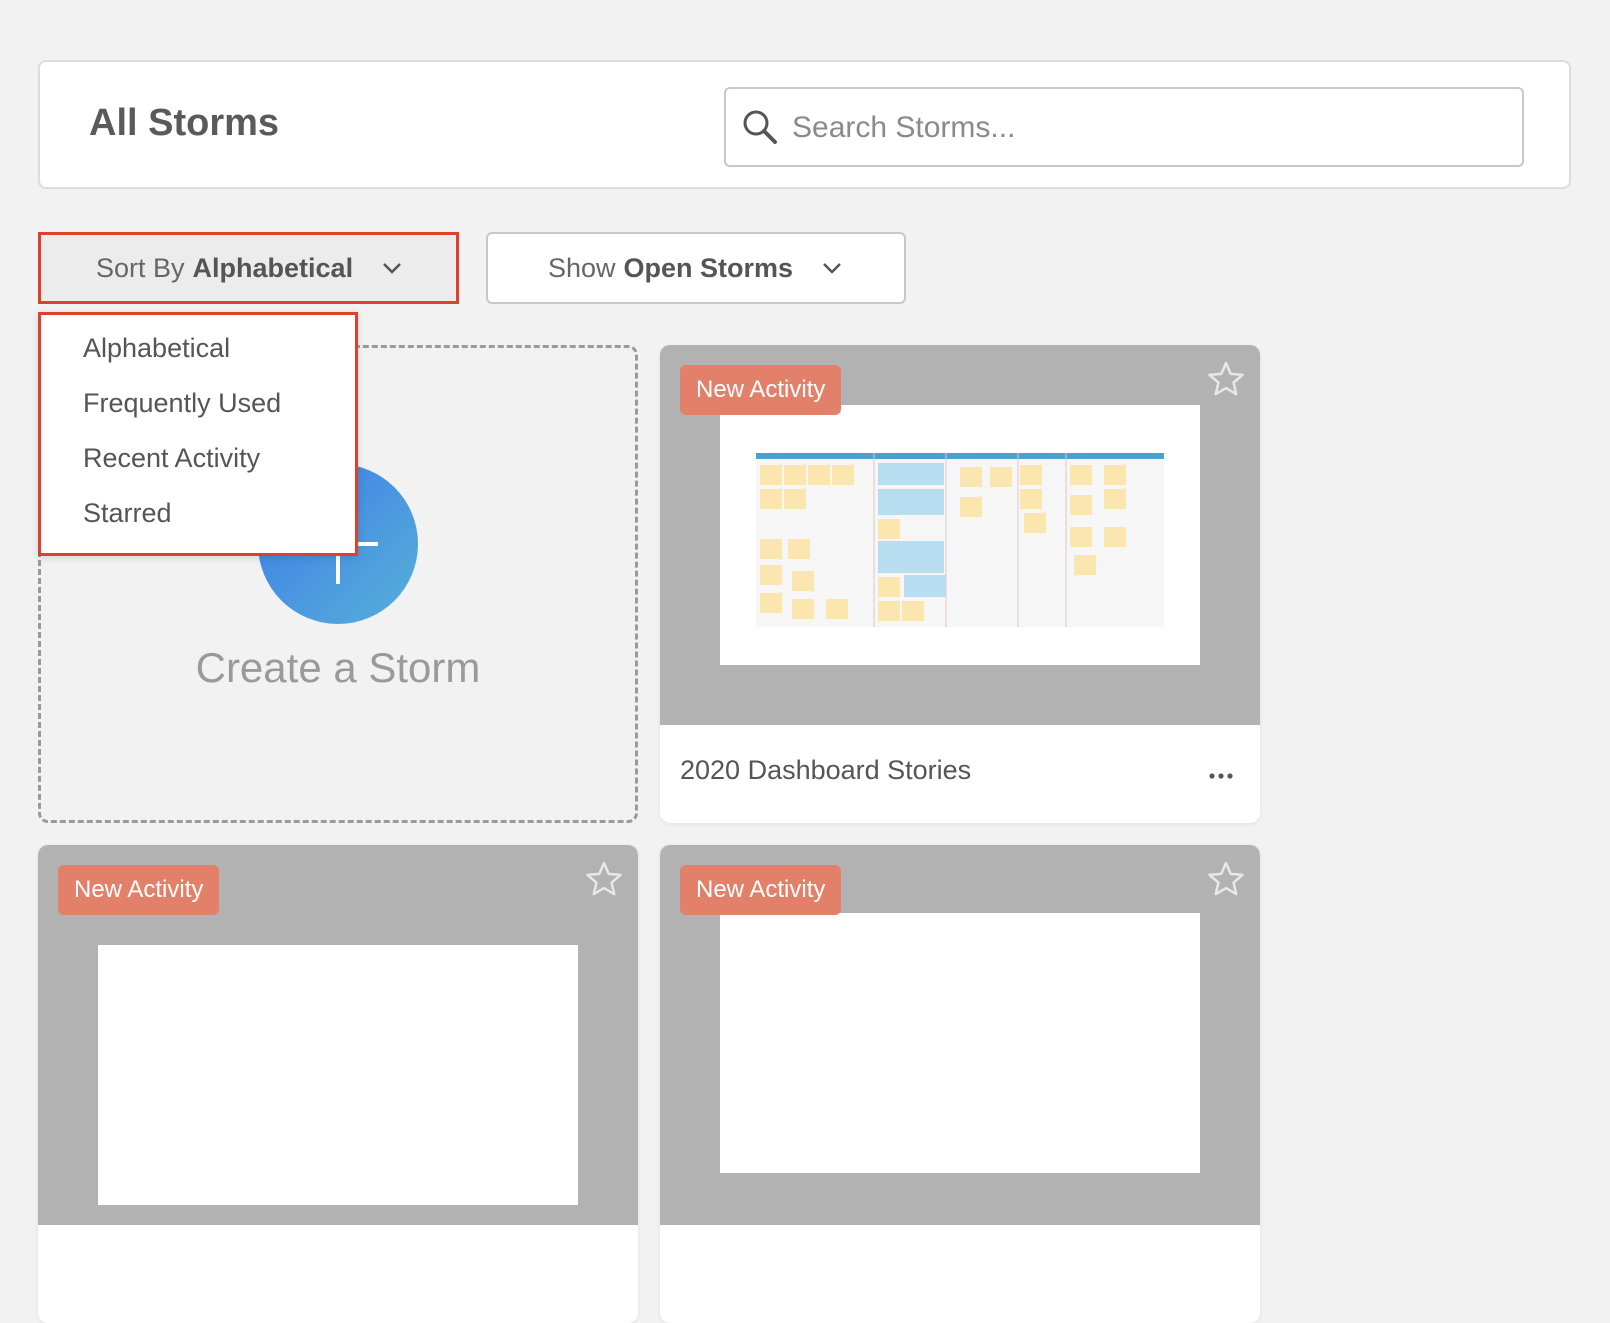  I want to click on sort-option-frequently-used: Frequently Used, so click(182, 403).